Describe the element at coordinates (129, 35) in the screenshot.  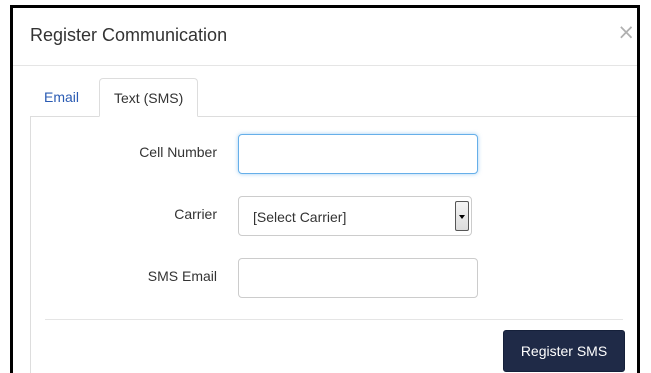
I see `modal-title: Register Communication` at that location.